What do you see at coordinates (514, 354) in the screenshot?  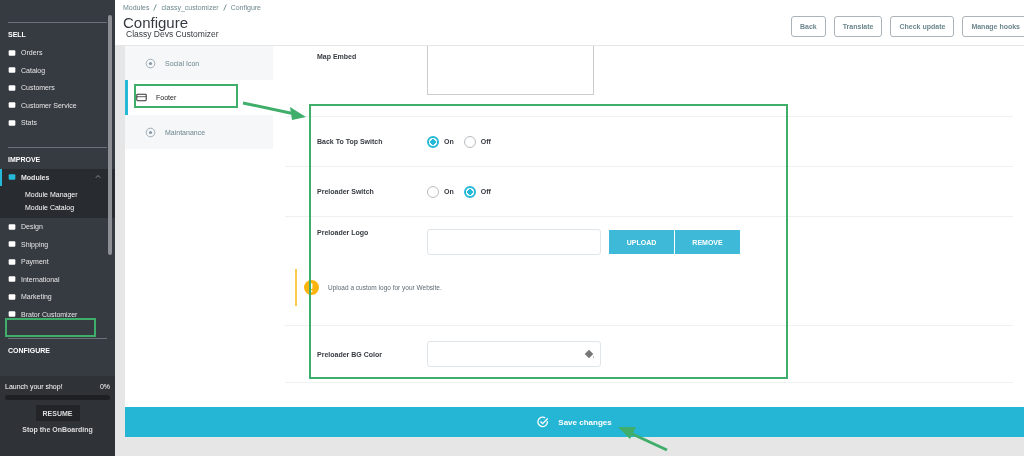 I see `color-input-field` at bounding box center [514, 354].